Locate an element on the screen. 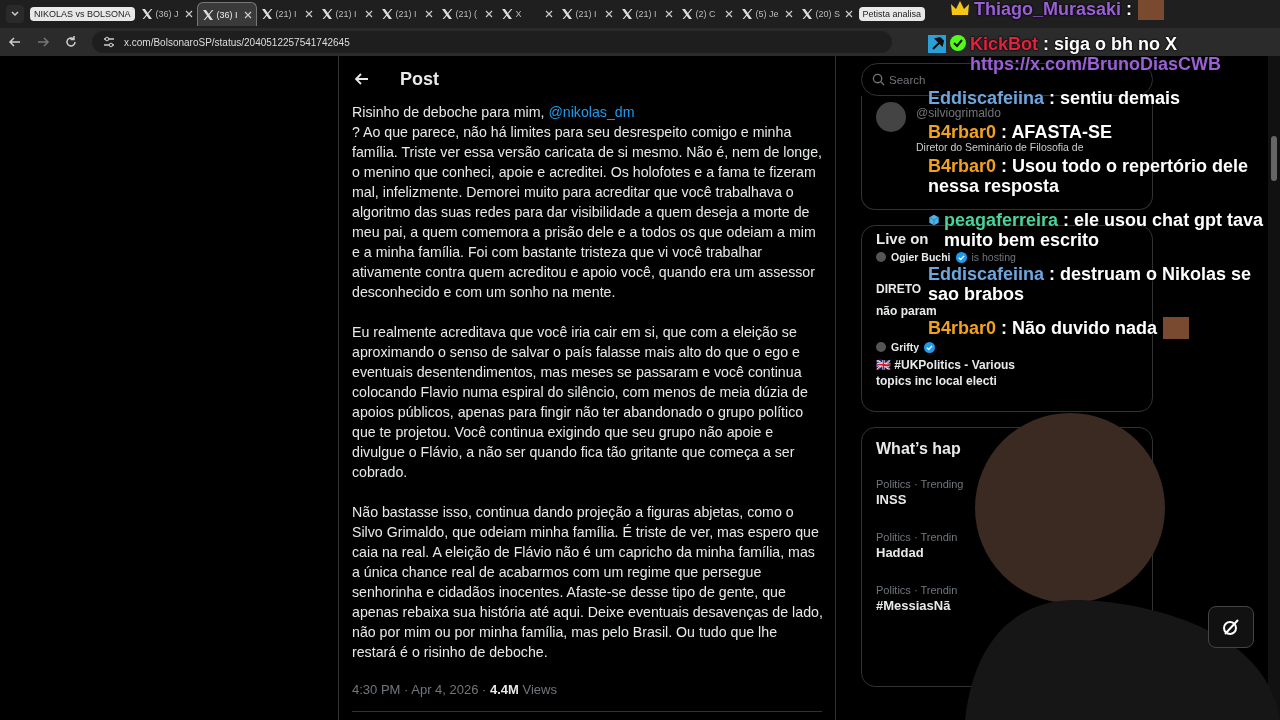  card-title: Live on is located at coordinates (902, 239).